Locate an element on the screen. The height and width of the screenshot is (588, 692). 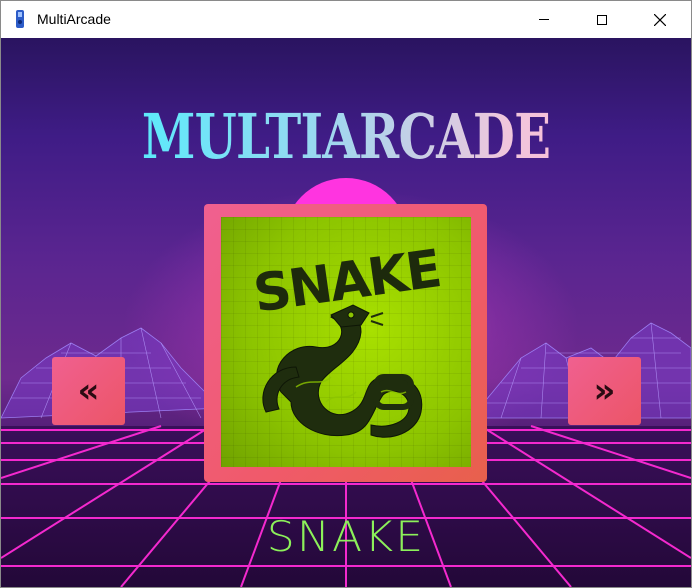
snake-illustration-icon is located at coordinates (342, 371).